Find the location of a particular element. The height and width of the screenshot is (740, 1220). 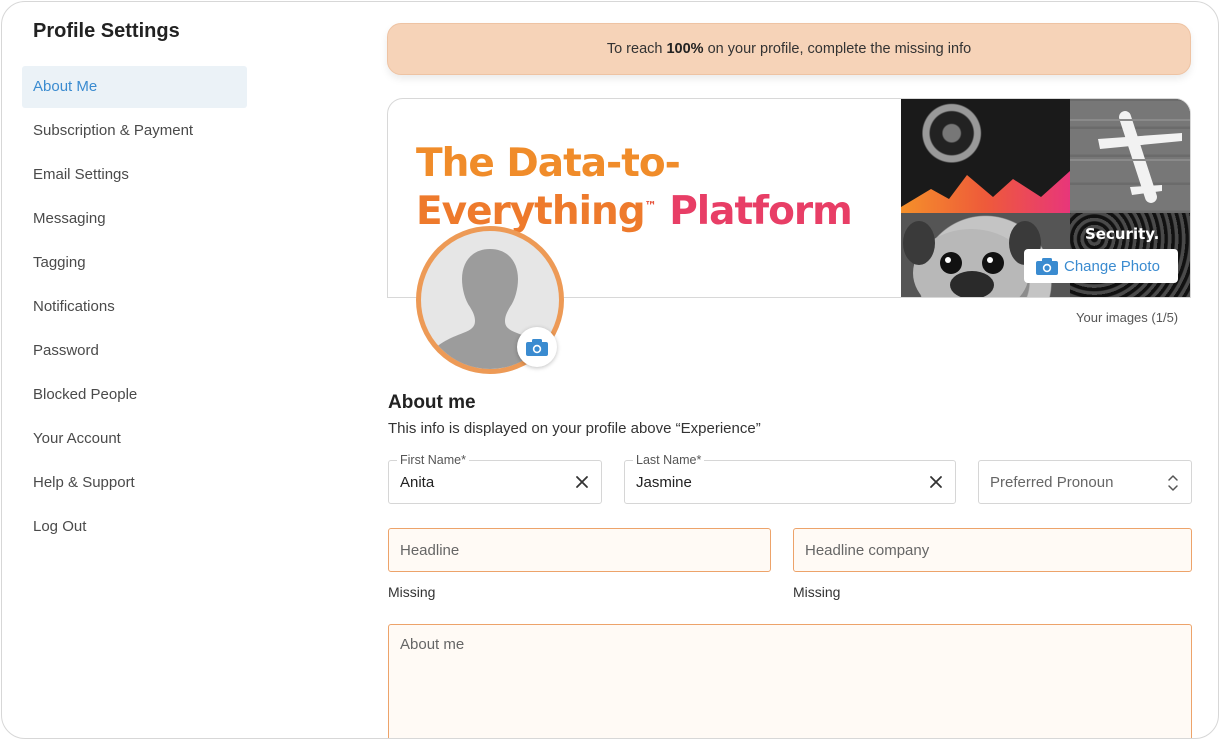

sidebar-item-log-out: Log Out is located at coordinates (134, 527).